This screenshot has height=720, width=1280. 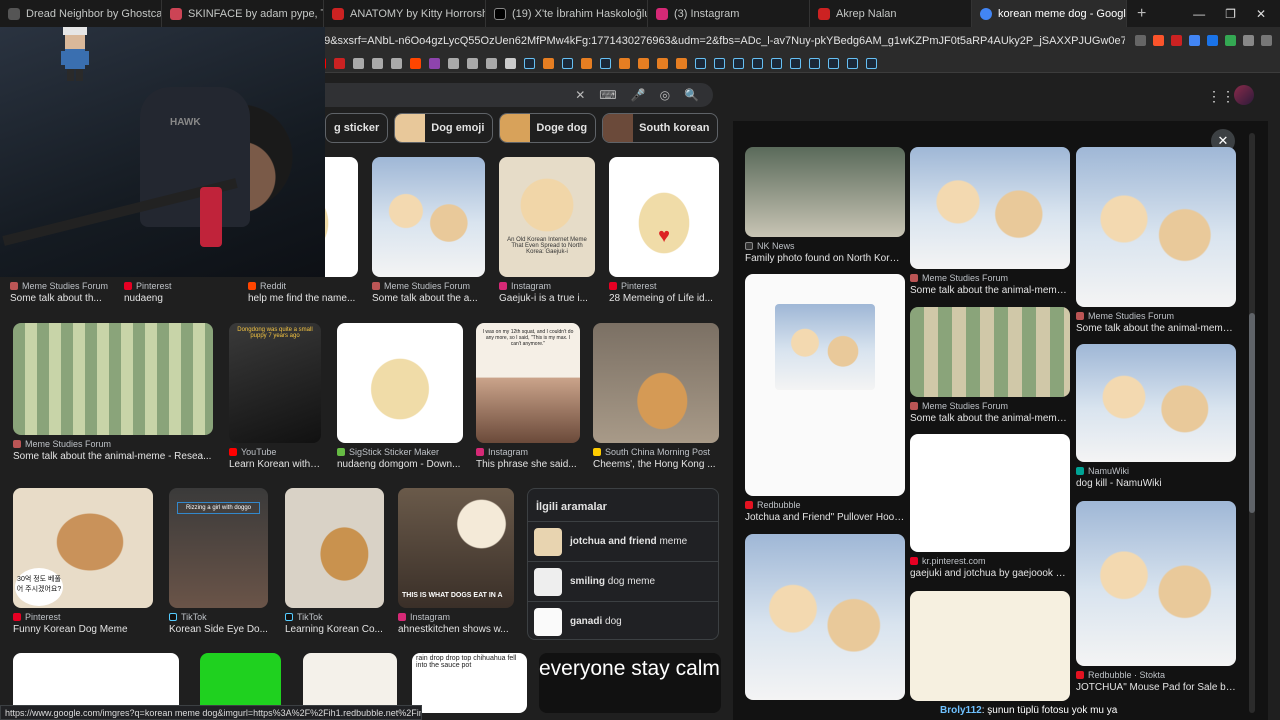 What do you see at coordinates (567, 13) in the screenshot?
I see `tab-3: (19) X'te İbrahim Haskoloğlu: "🔴#S` at bounding box center [567, 13].